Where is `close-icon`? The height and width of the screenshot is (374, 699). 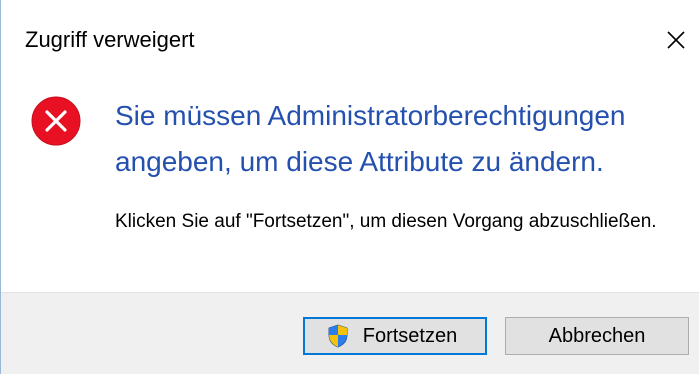 close-icon is located at coordinates (676, 40).